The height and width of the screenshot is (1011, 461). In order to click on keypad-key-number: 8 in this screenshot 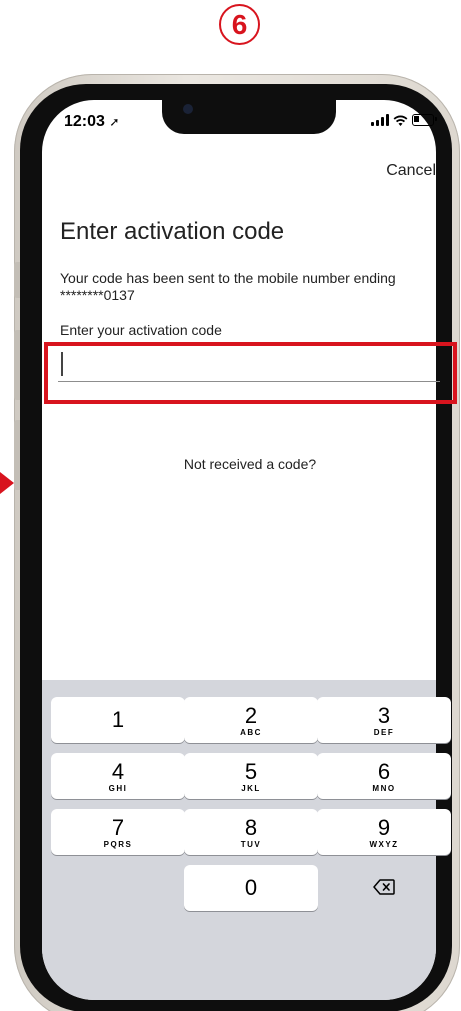, I will do `click(251, 827)`.